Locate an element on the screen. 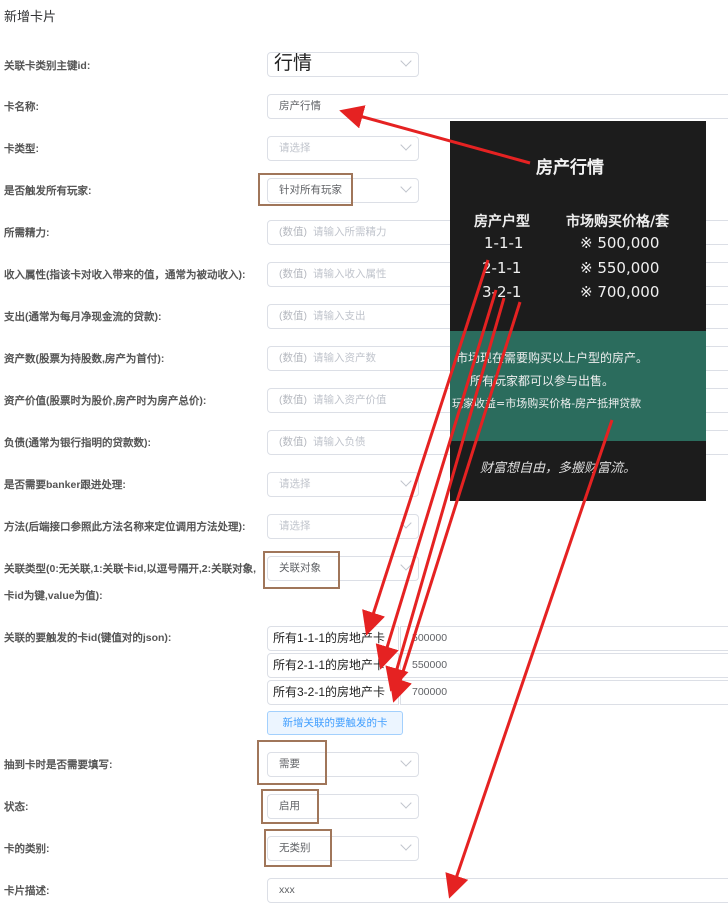 The image size is (728, 916). photo-line: 玩家收益=市场购买价格-房产抵押贷款 is located at coordinates (547, 403).